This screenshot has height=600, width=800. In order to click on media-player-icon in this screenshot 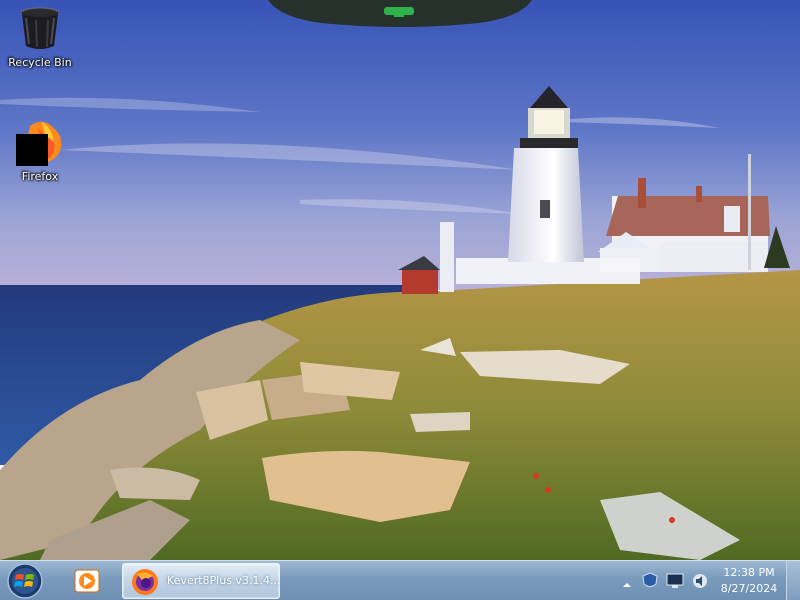, I will do `click(87, 581)`.